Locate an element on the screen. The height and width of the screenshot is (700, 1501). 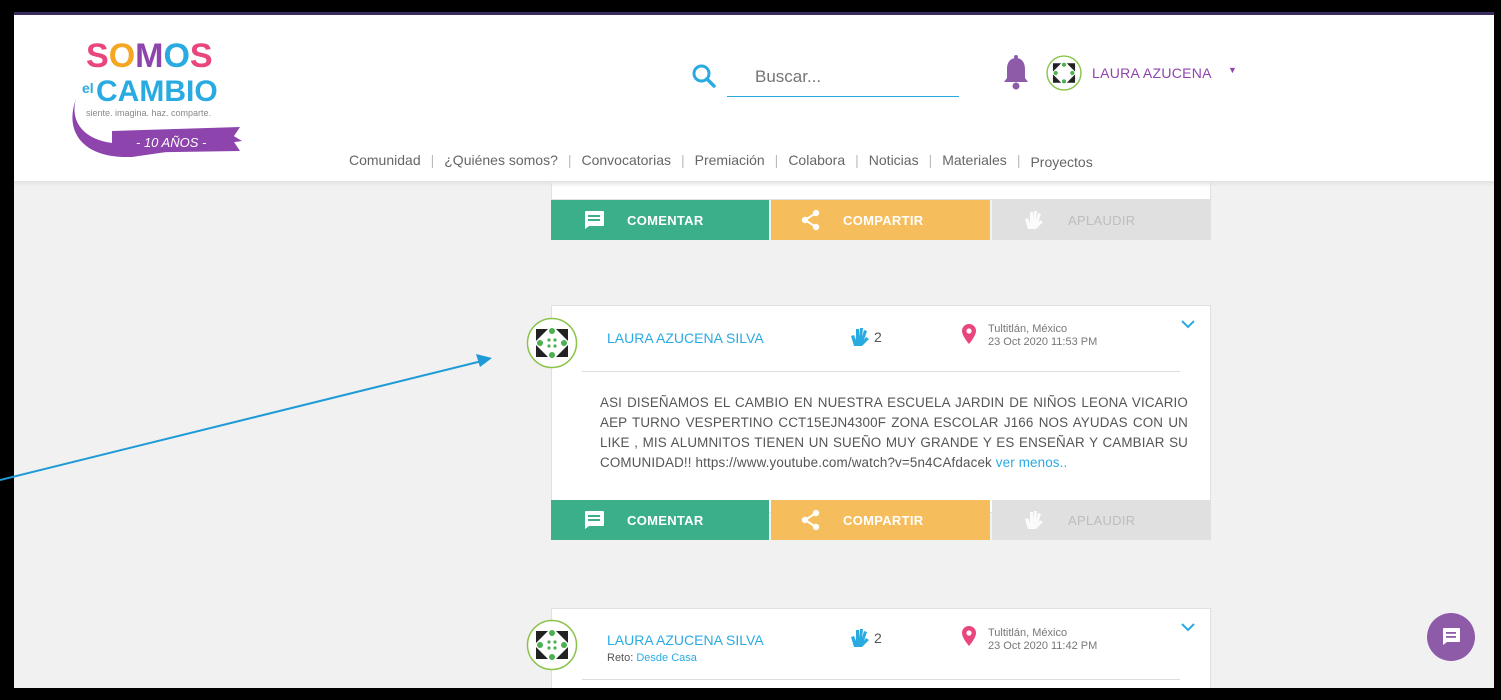
search-icon is located at coordinates (704, 76).